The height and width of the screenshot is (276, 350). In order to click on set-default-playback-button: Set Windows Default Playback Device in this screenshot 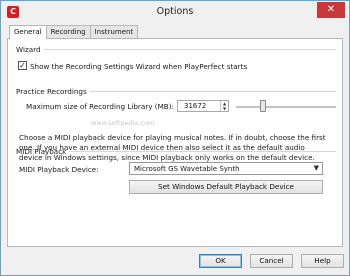, I will do `click(226, 187)`.